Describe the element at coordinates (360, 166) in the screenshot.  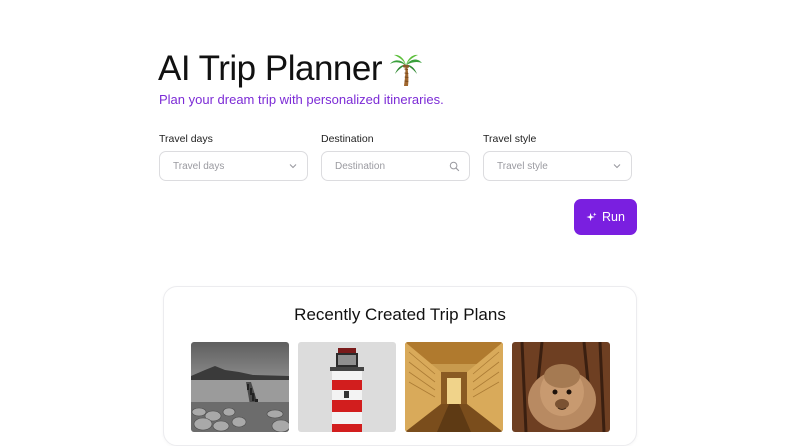
I see `destination-placeholder: Destination` at that location.